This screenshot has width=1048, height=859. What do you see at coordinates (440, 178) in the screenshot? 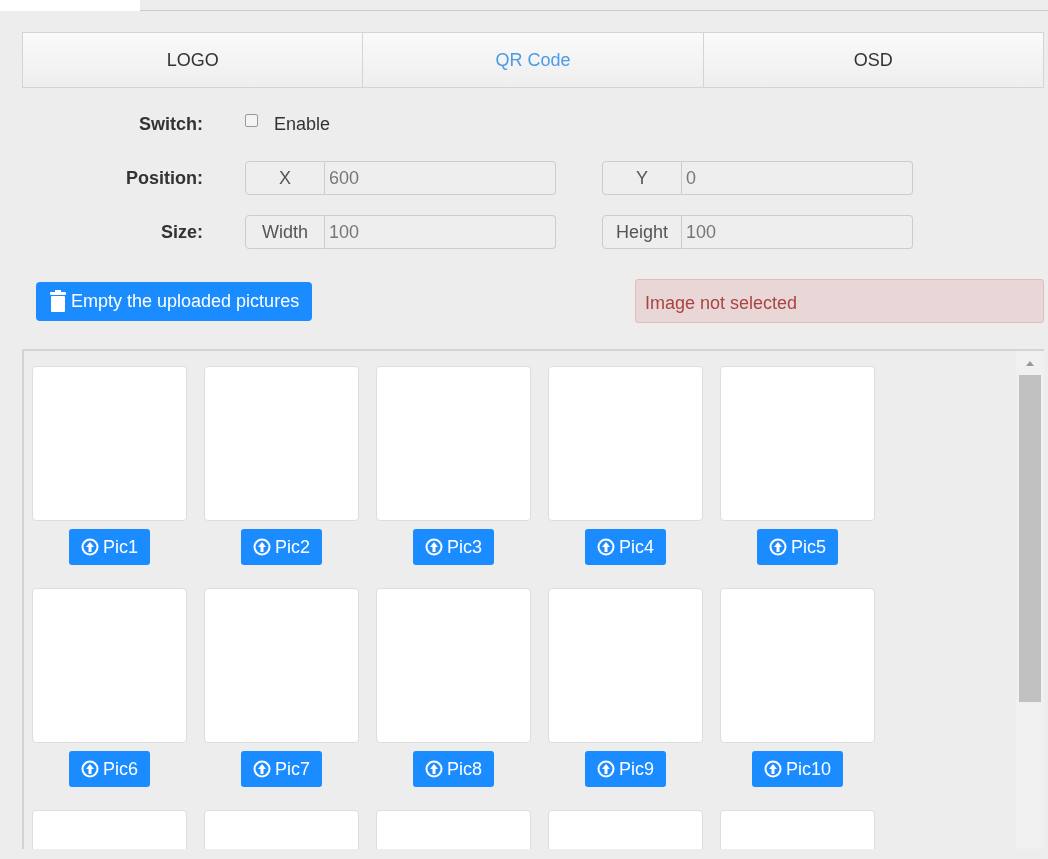
I see `input-field: 600` at bounding box center [440, 178].